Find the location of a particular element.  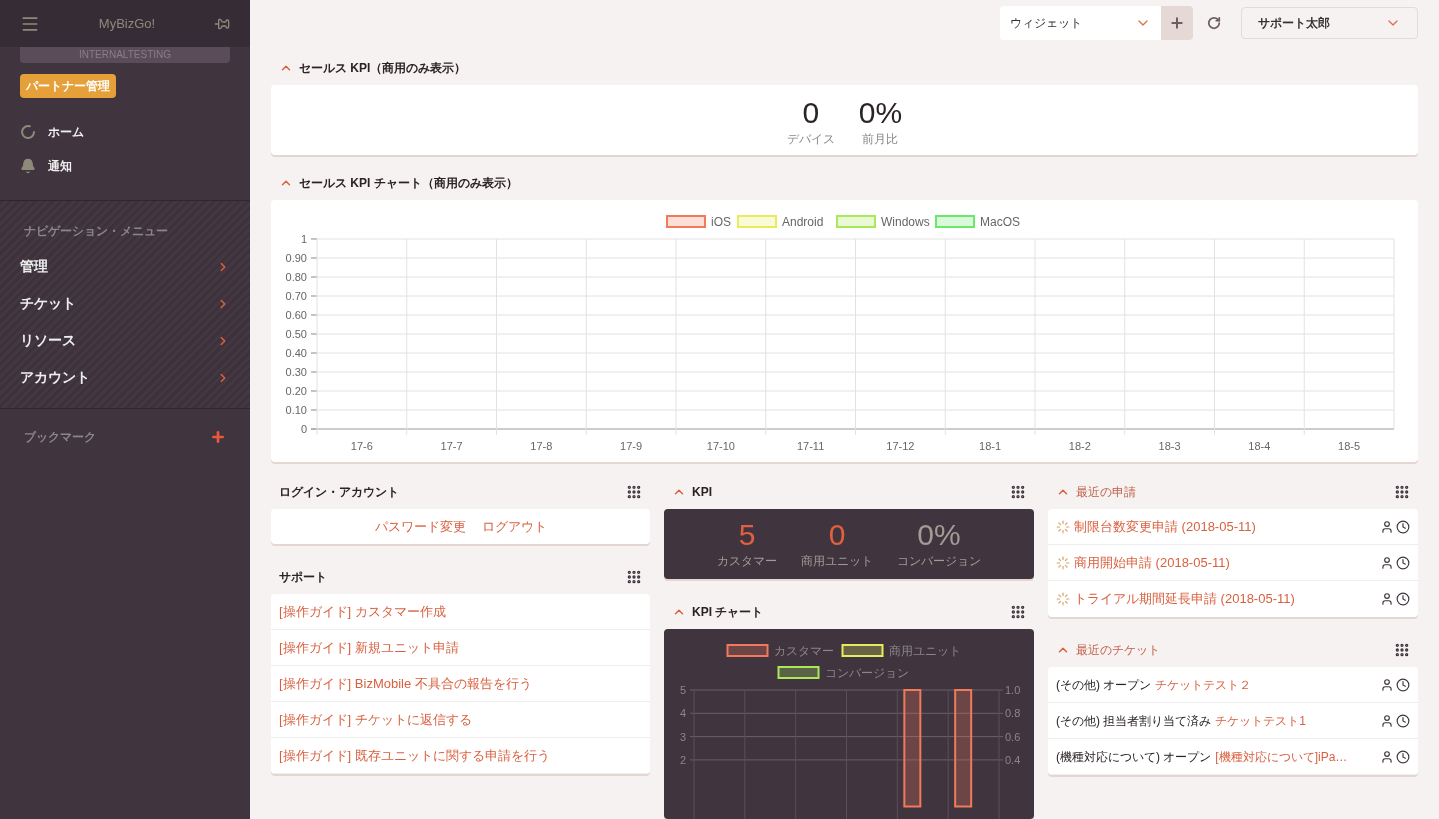

panel-title: セールス KPI チャート（商用のみ表示） is located at coordinates (408, 183).